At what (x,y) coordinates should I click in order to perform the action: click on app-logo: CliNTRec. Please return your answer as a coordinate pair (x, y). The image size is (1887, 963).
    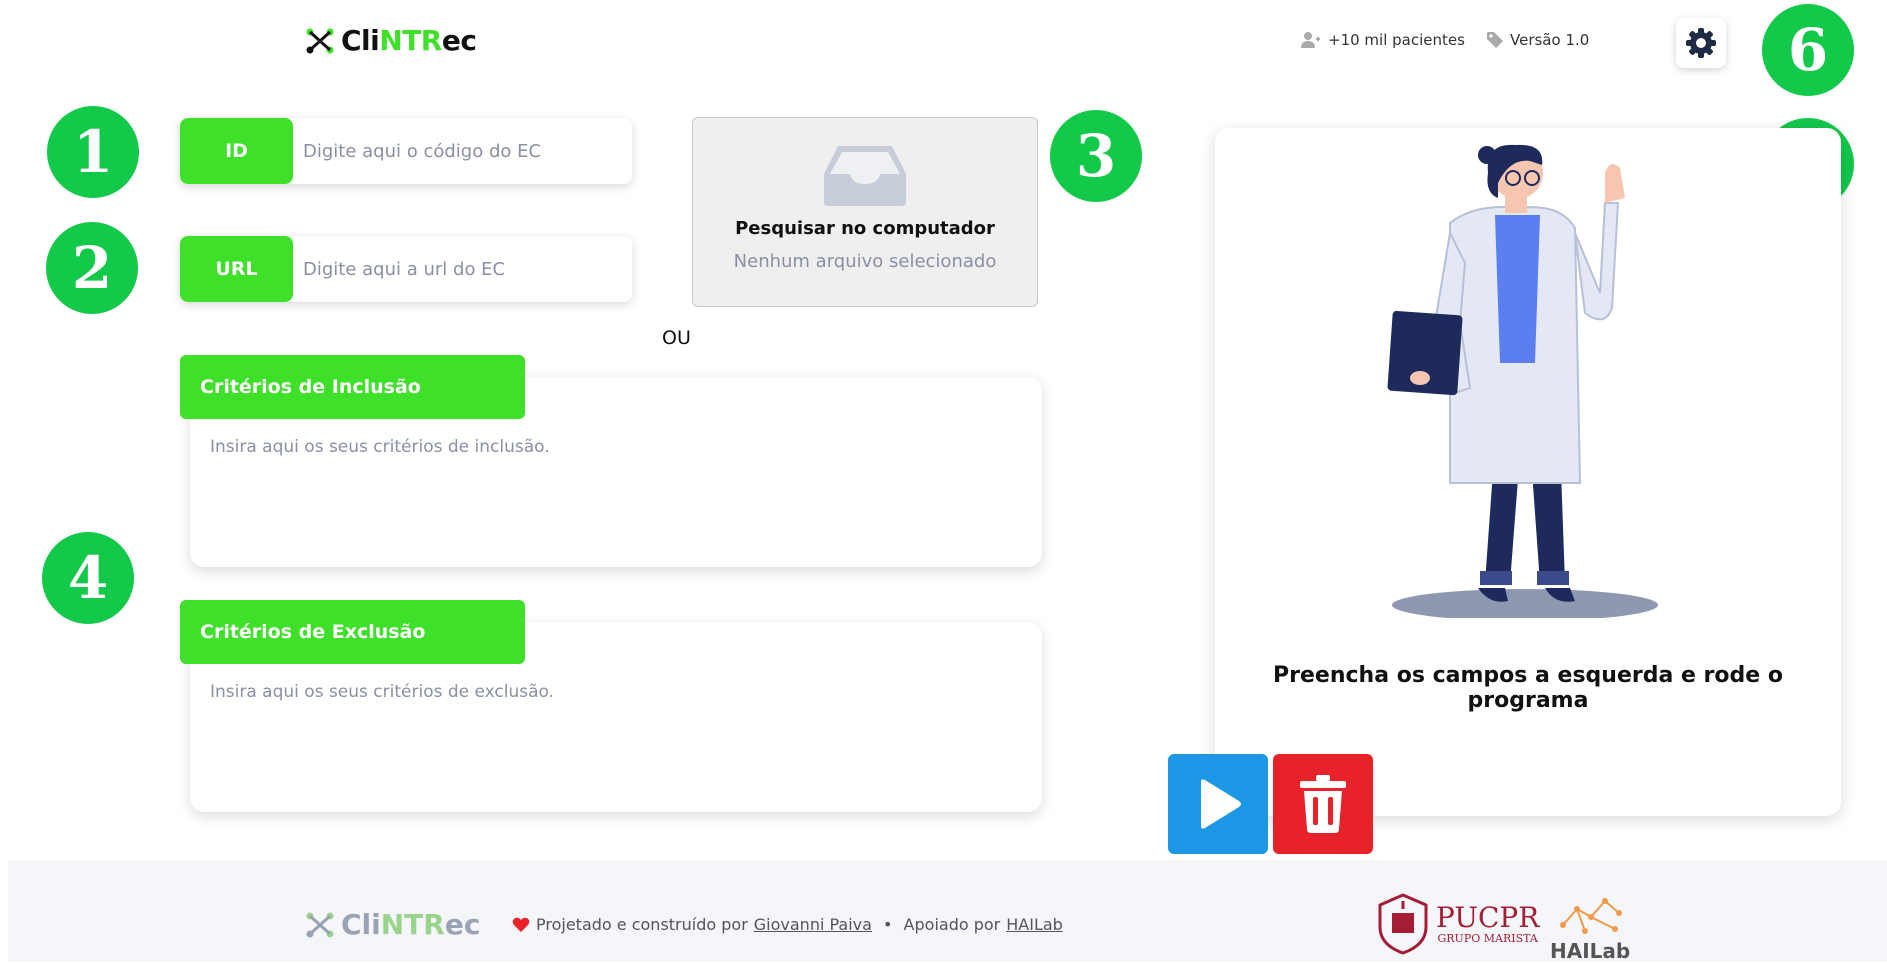
    Looking at the image, I should click on (391, 40).